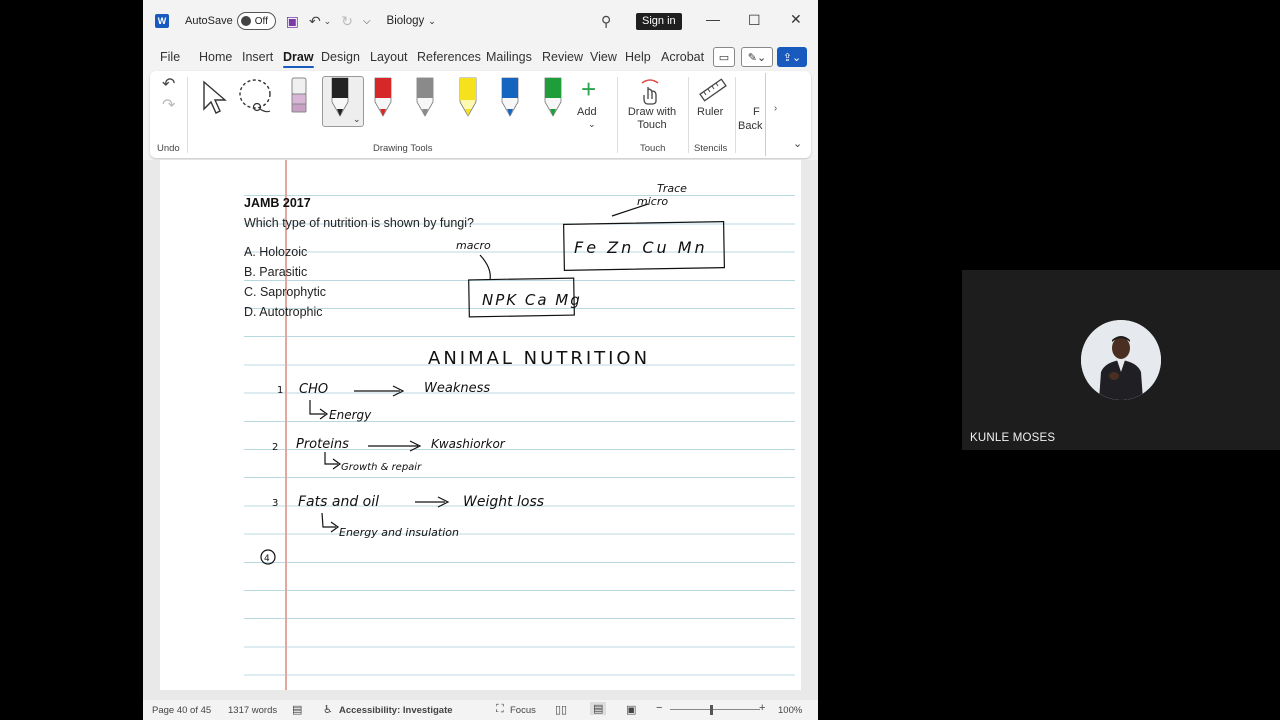 The height and width of the screenshot is (720, 1280). I want to click on autosave-toggle: Off, so click(256, 21).